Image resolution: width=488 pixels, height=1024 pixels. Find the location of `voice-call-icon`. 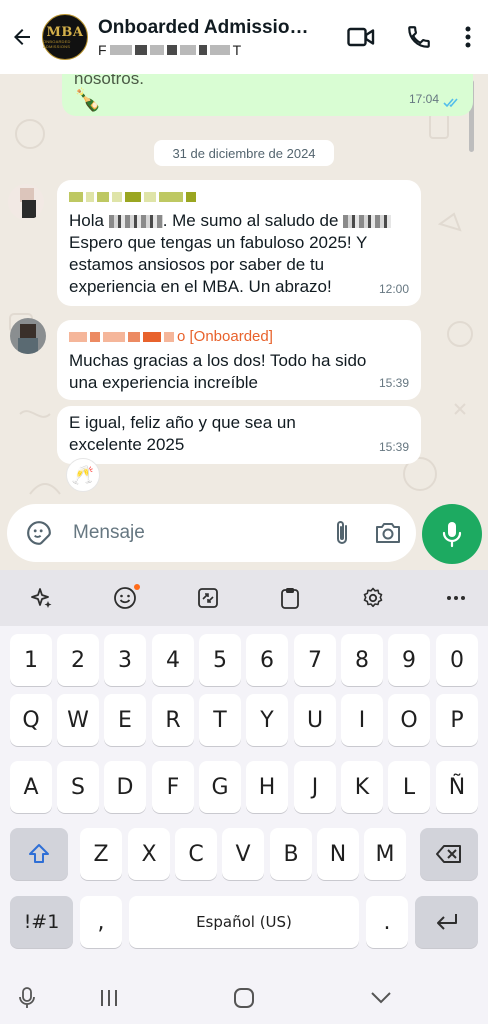

voice-call-icon is located at coordinates (419, 37).